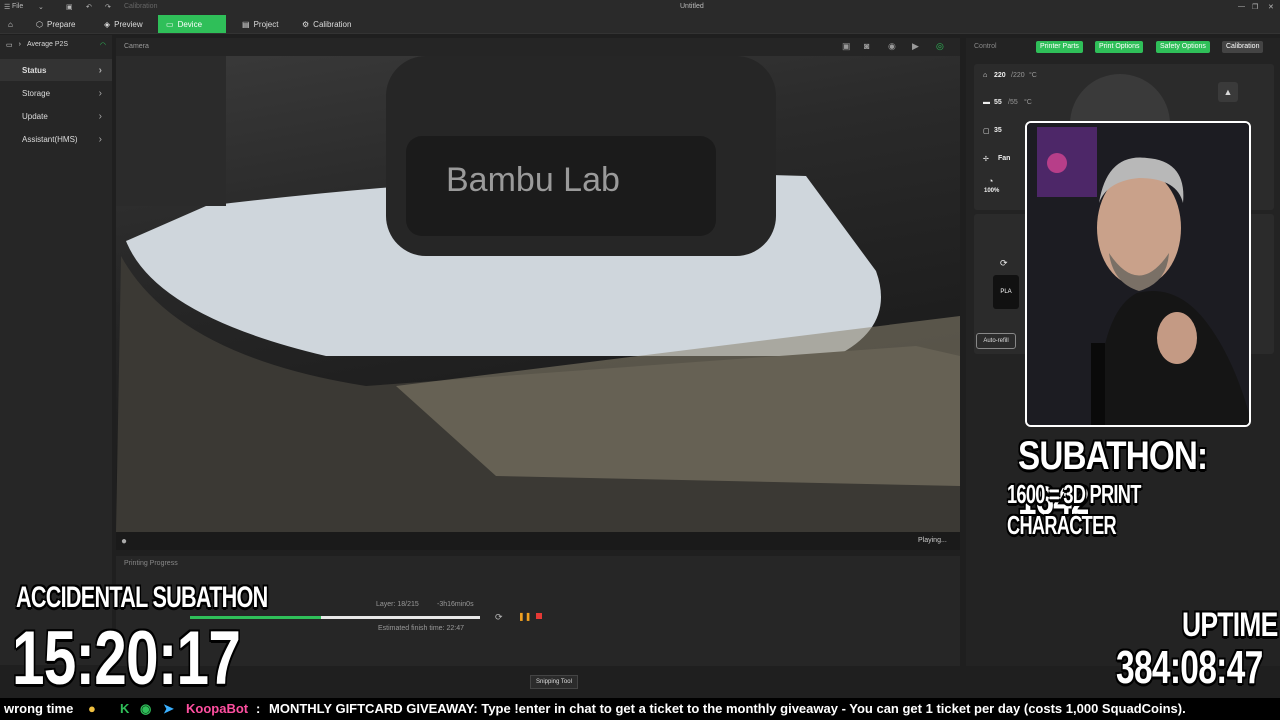 The height and width of the screenshot is (720, 1280). I want to click on snapshot-icon: ▣, so click(846, 46).